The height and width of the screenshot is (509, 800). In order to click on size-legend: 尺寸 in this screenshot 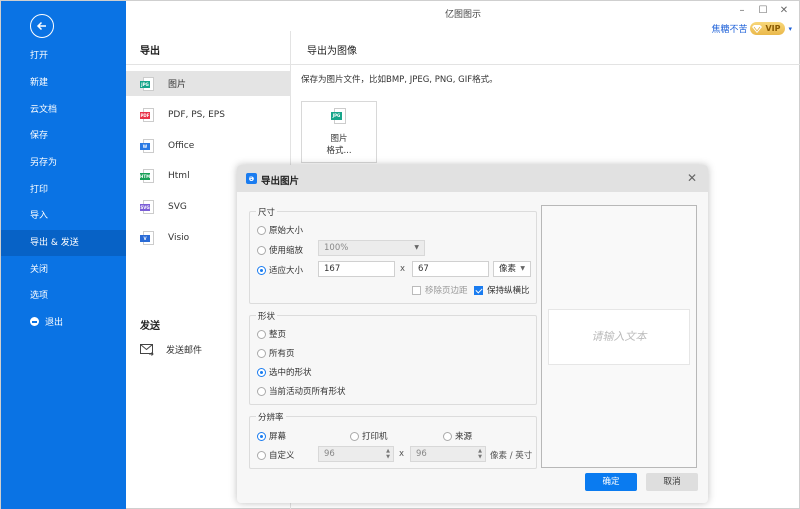, I will do `click(267, 212)`.